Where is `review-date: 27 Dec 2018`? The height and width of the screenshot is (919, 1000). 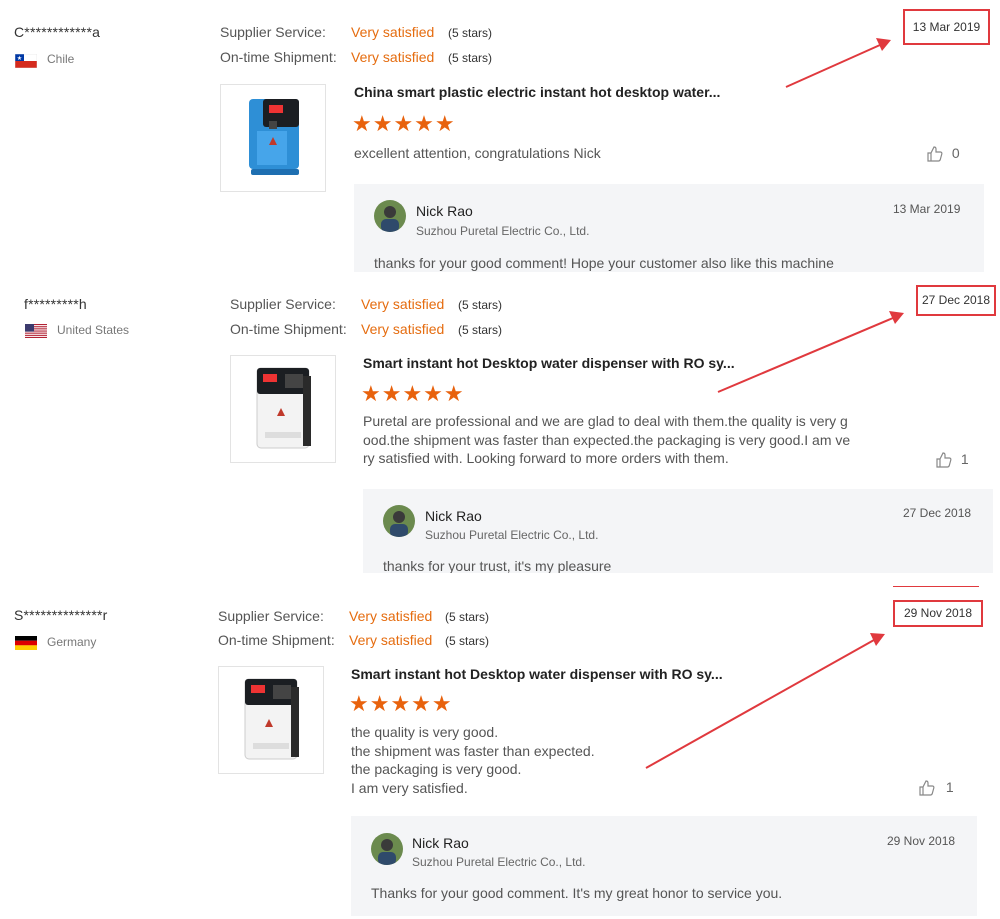 review-date: 27 Dec 2018 is located at coordinates (956, 300).